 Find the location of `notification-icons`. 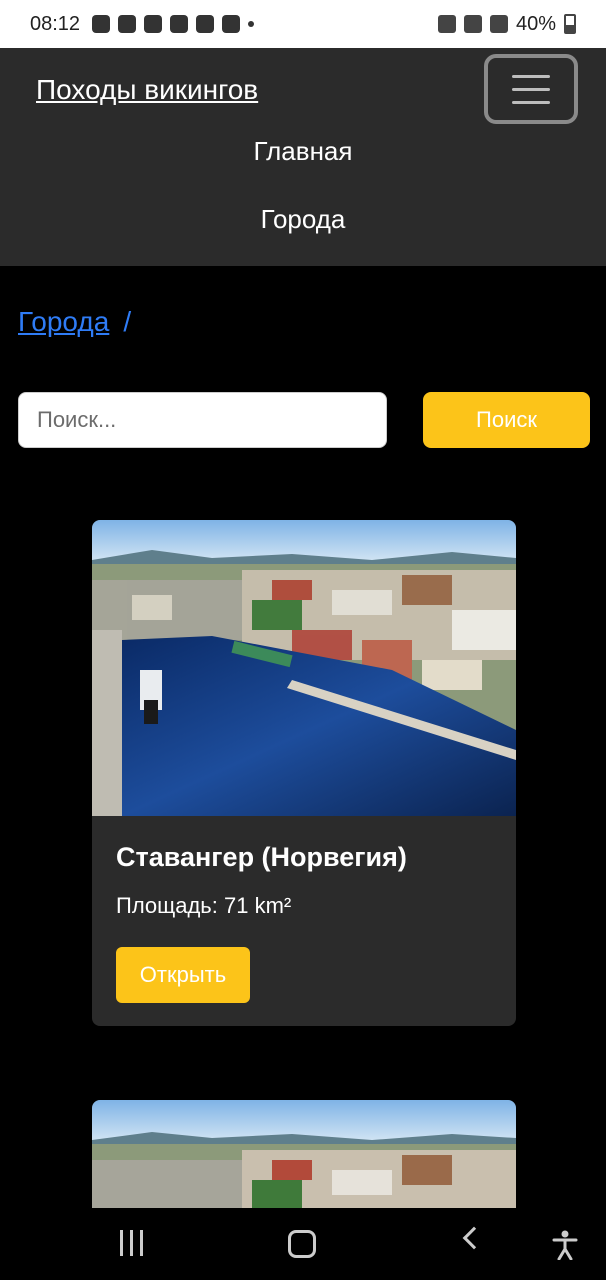

notification-icons is located at coordinates (173, 24).